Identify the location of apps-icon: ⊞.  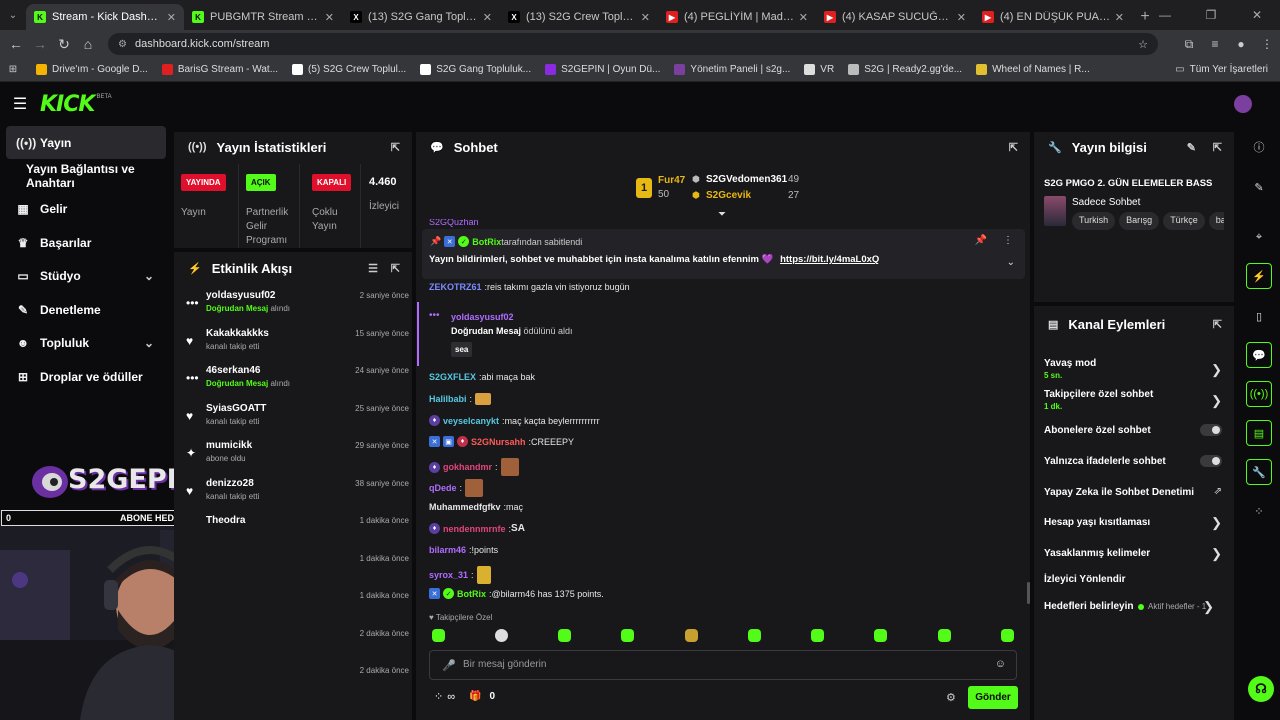
(13, 69).